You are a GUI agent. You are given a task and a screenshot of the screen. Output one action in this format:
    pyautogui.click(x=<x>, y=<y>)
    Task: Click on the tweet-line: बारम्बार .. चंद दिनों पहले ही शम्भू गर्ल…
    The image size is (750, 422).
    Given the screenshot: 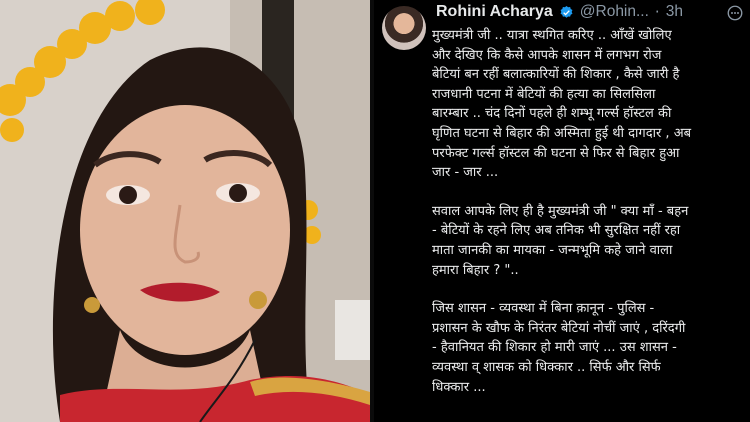 What is the action you would take?
    pyautogui.click(x=552, y=114)
    